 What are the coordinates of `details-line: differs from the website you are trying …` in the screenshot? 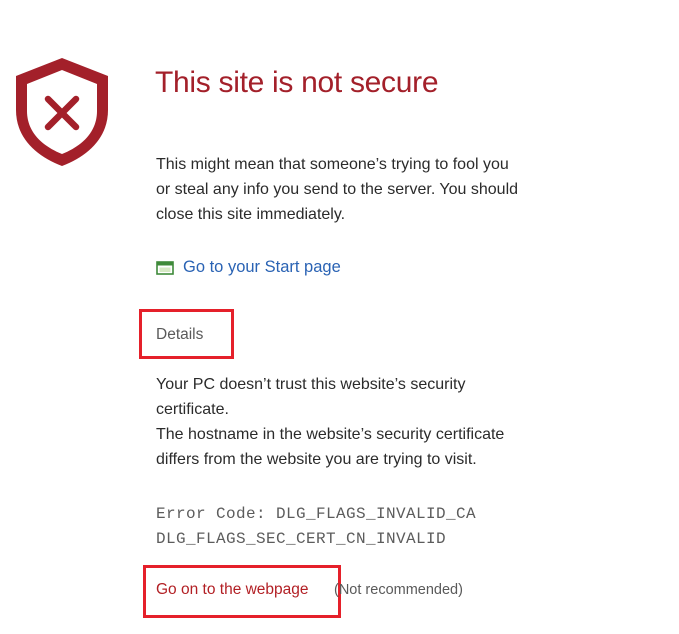 It's located at (316, 459).